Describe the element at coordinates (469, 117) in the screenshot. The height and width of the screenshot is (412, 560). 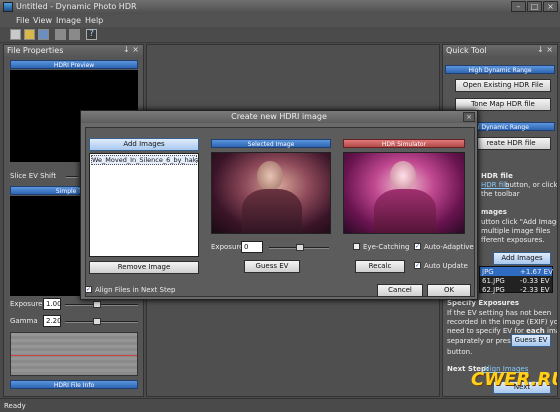
I see `dialog-close-button: ×` at that location.